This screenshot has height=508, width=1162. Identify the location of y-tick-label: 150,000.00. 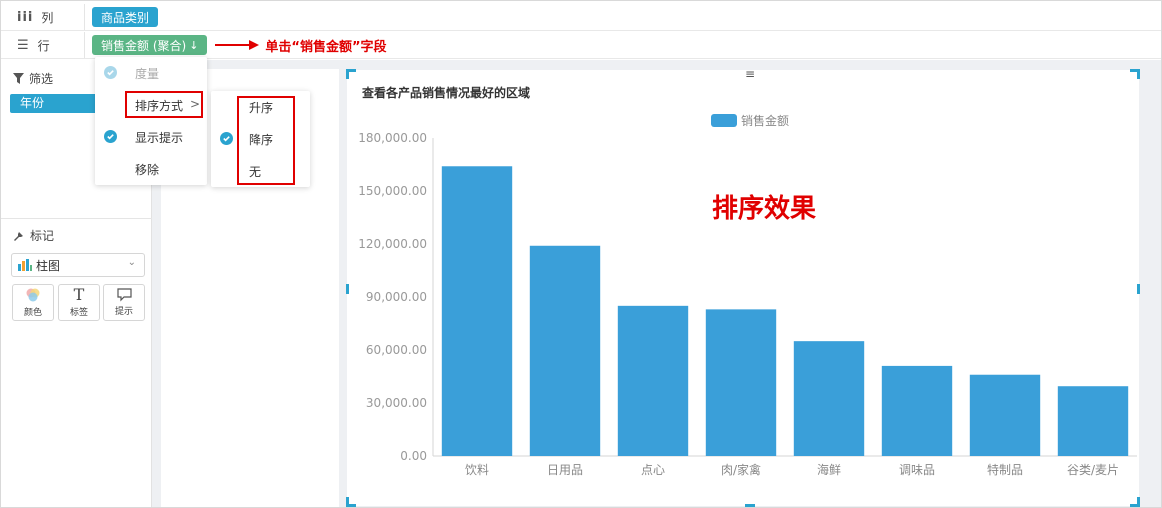
(392, 191).